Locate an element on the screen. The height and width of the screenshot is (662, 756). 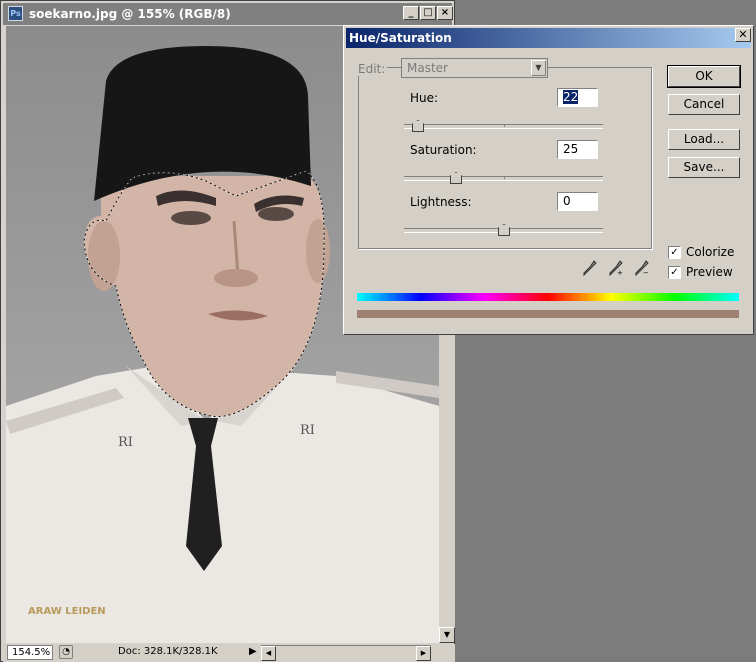
hue-result-bar is located at coordinates (548, 314).